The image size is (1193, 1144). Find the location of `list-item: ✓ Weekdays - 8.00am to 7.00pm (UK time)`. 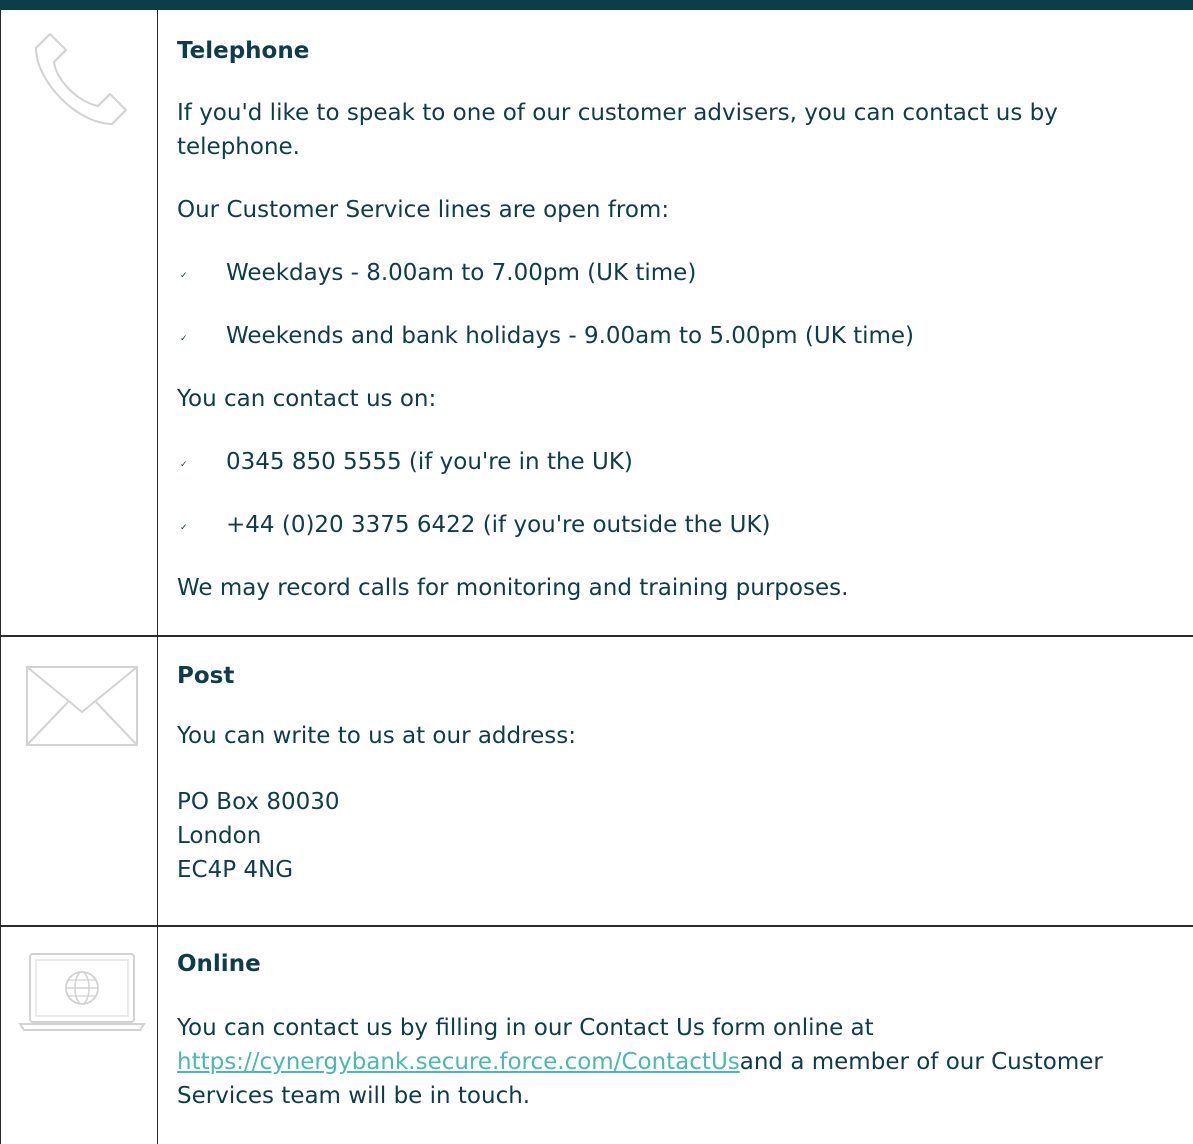

list-item: ✓ Weekdays - 8.00am to 7.00pm (UK time) is located at coordinates (678, 273).